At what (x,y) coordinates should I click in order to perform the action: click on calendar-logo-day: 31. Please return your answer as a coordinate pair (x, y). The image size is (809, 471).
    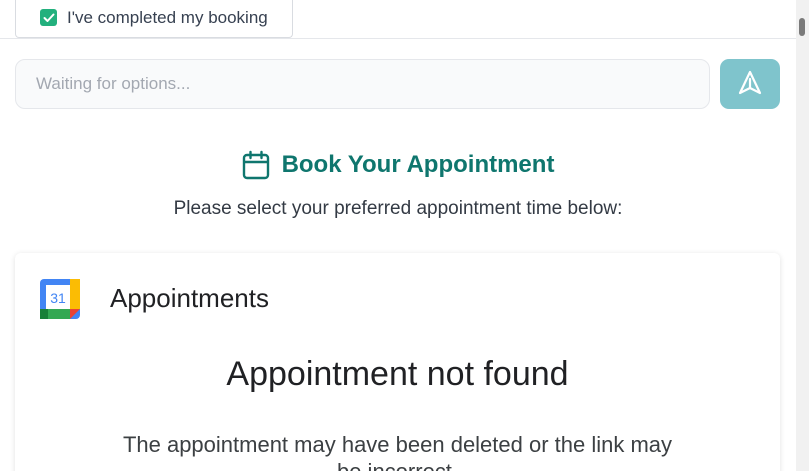
    Looking at the image, I should click on (58, 298).